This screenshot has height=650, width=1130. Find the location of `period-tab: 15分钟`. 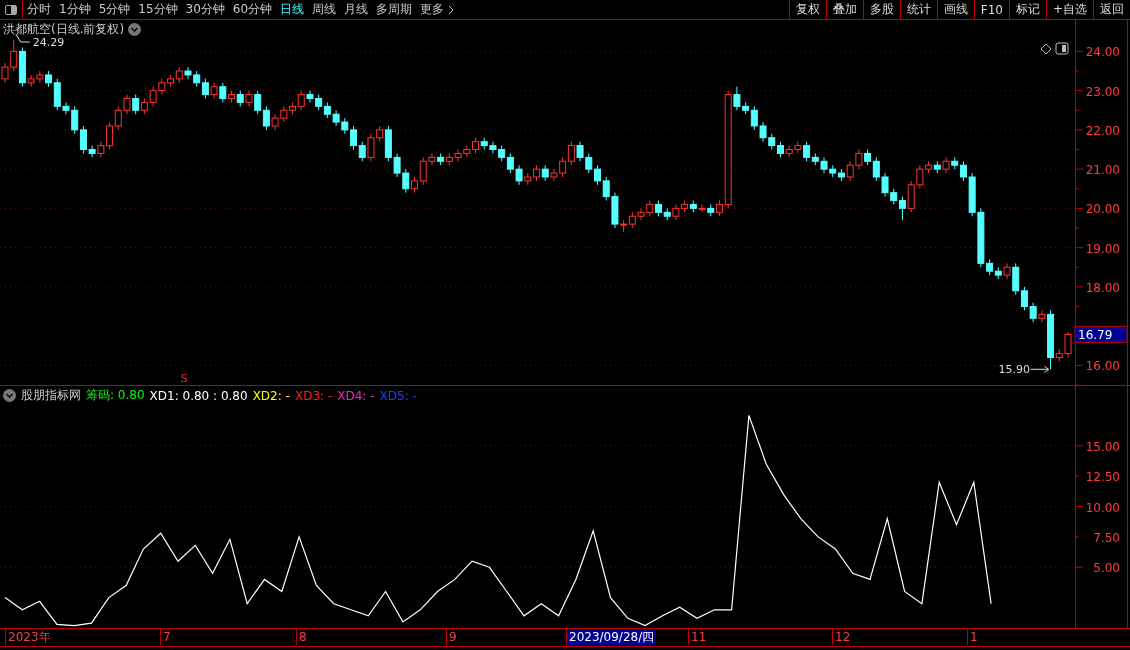

period-tab: 15分钟 is located at coordinates (158, 9).